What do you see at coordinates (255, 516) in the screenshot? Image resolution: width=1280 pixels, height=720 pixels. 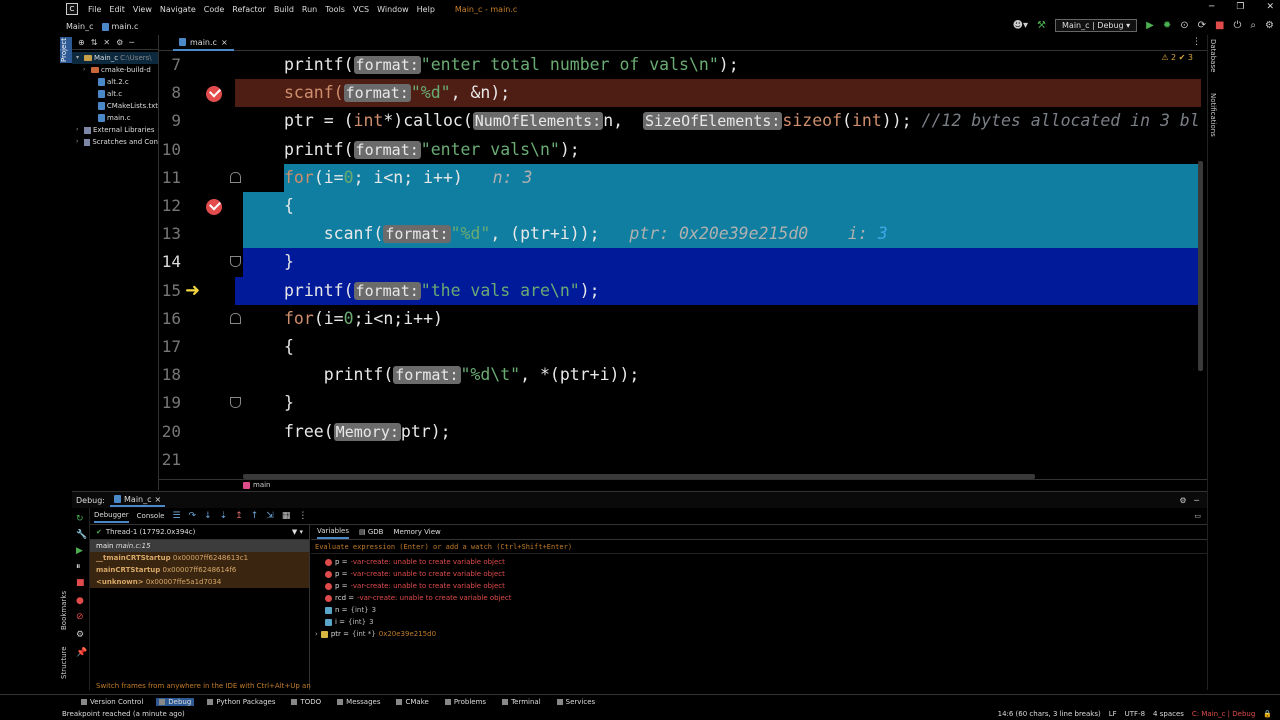 I see `step-out-alt-icon: ↑` at bounding box center [255, 516].